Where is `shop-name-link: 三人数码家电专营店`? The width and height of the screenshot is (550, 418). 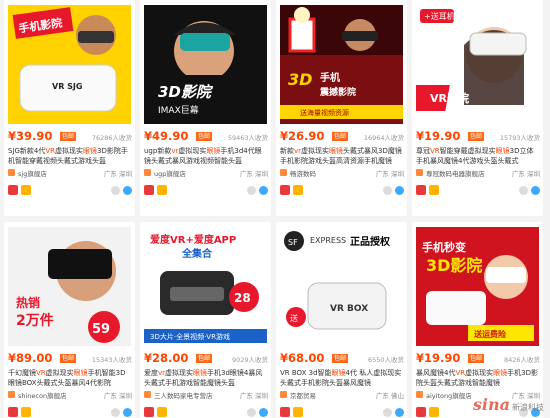
shop-name-link: 三人数码家电专营店 is located at coordinates (183, 395).